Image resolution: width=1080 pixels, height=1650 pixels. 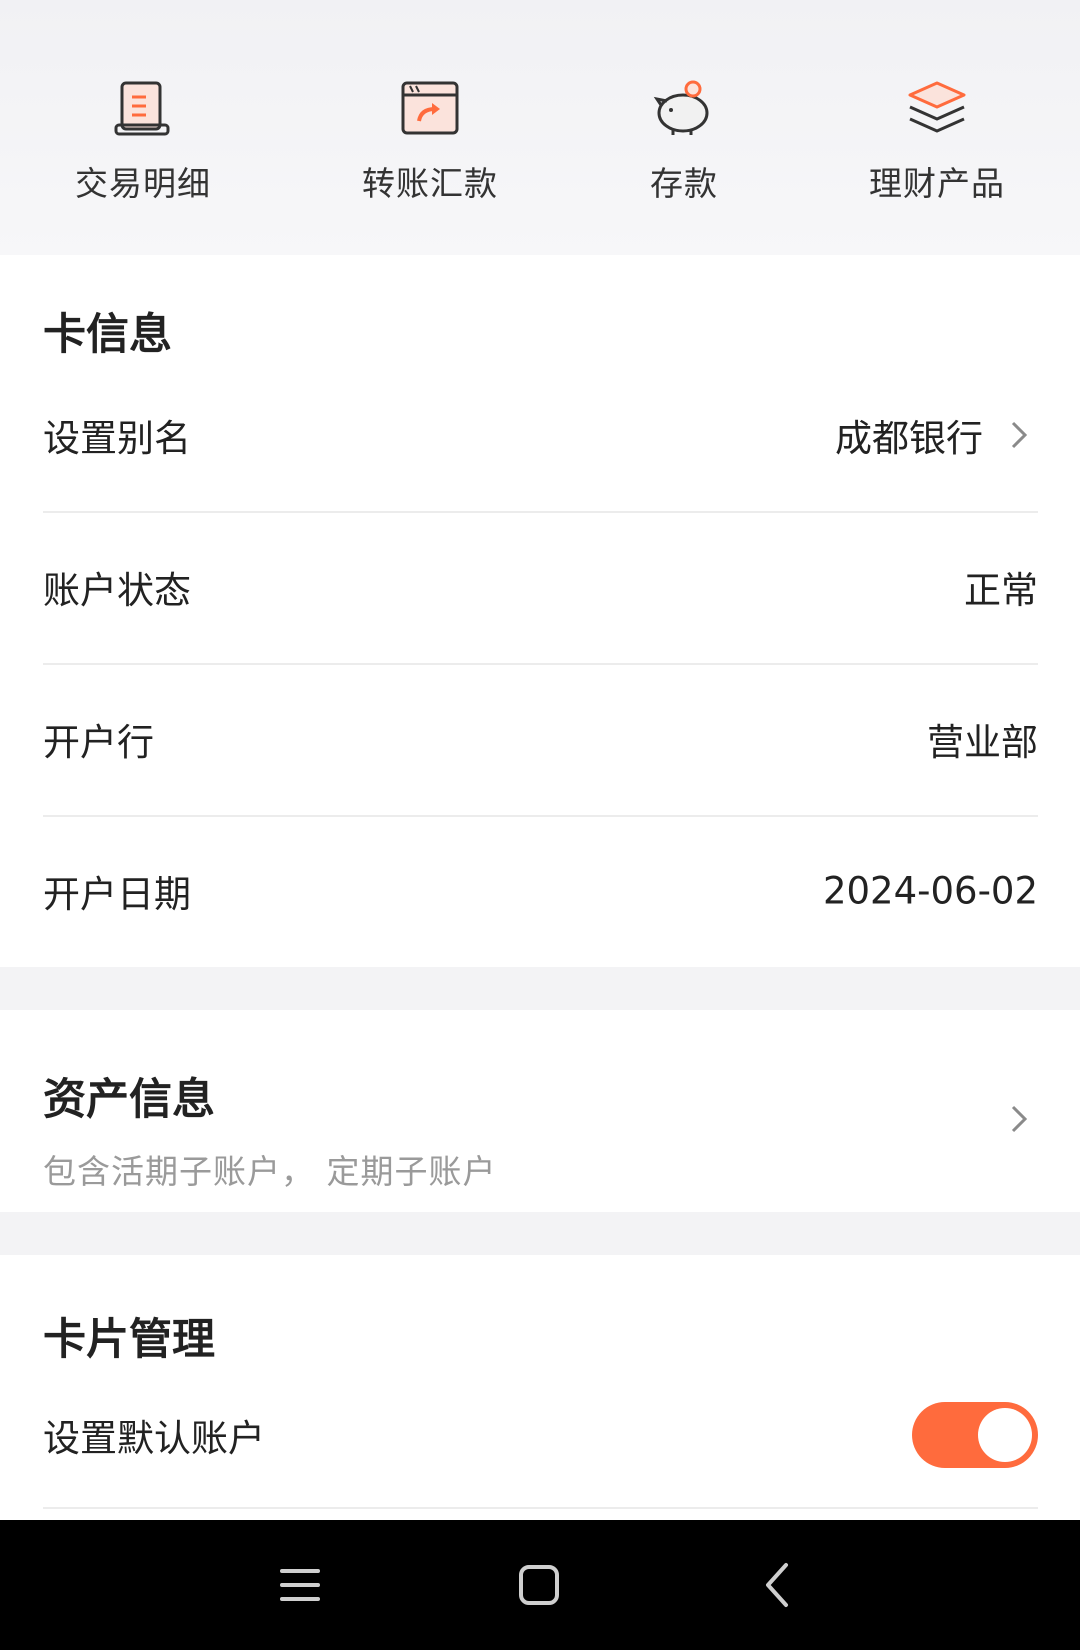 What do you see at coordinates (1005, 1435) in the screenshot?
I see `toggle-knob` at bounding box center [1005, 1435].